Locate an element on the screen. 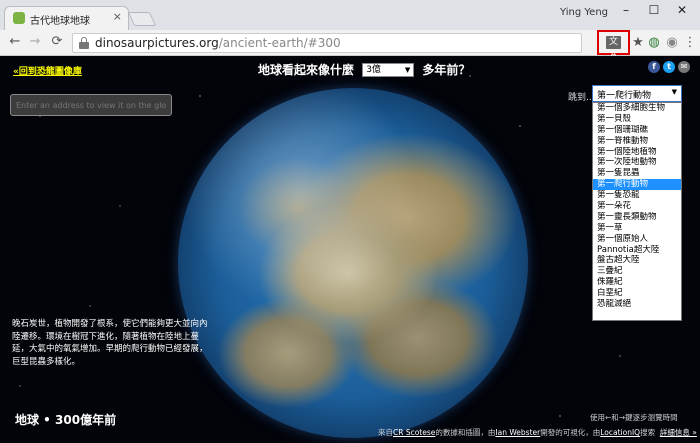 Image resolution: width=700 pixels, height=443 pixels. browser-tab: 古代地球地球 × is located at coordinates (66, 18).